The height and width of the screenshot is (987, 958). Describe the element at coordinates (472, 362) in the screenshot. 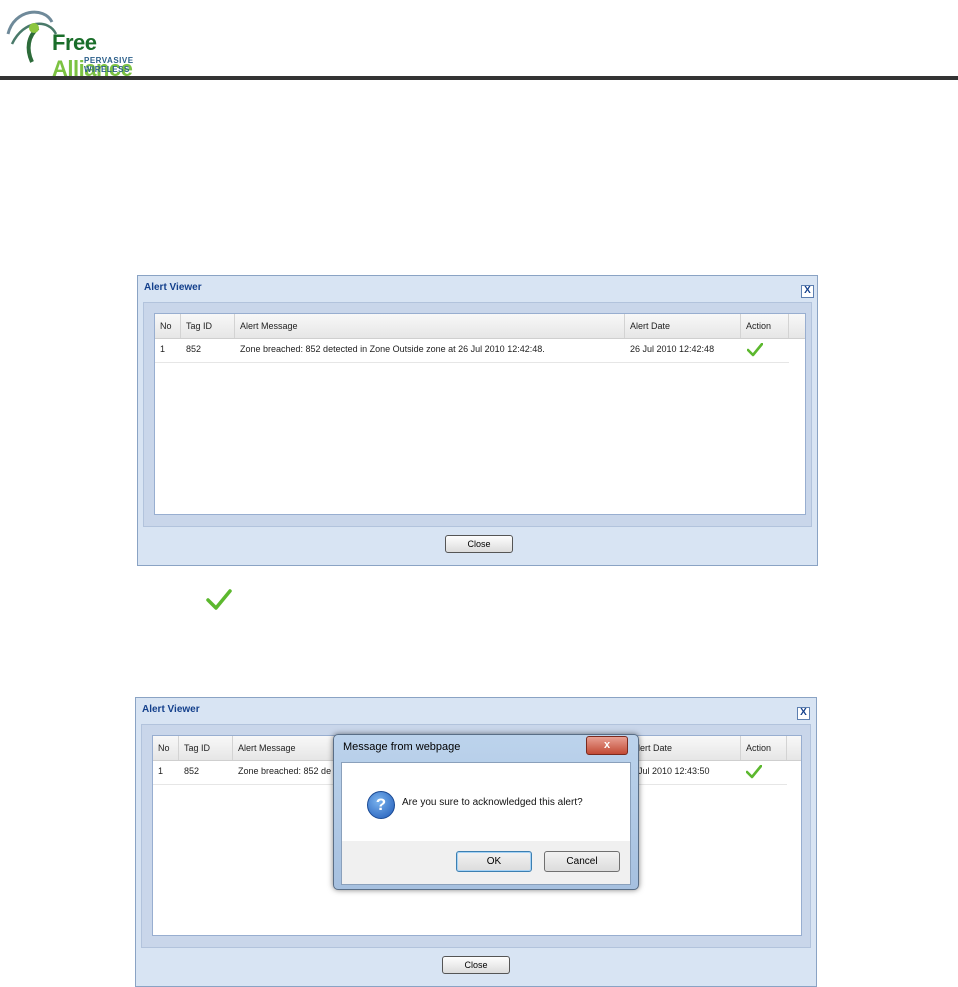

I see `row-divider` at that location.